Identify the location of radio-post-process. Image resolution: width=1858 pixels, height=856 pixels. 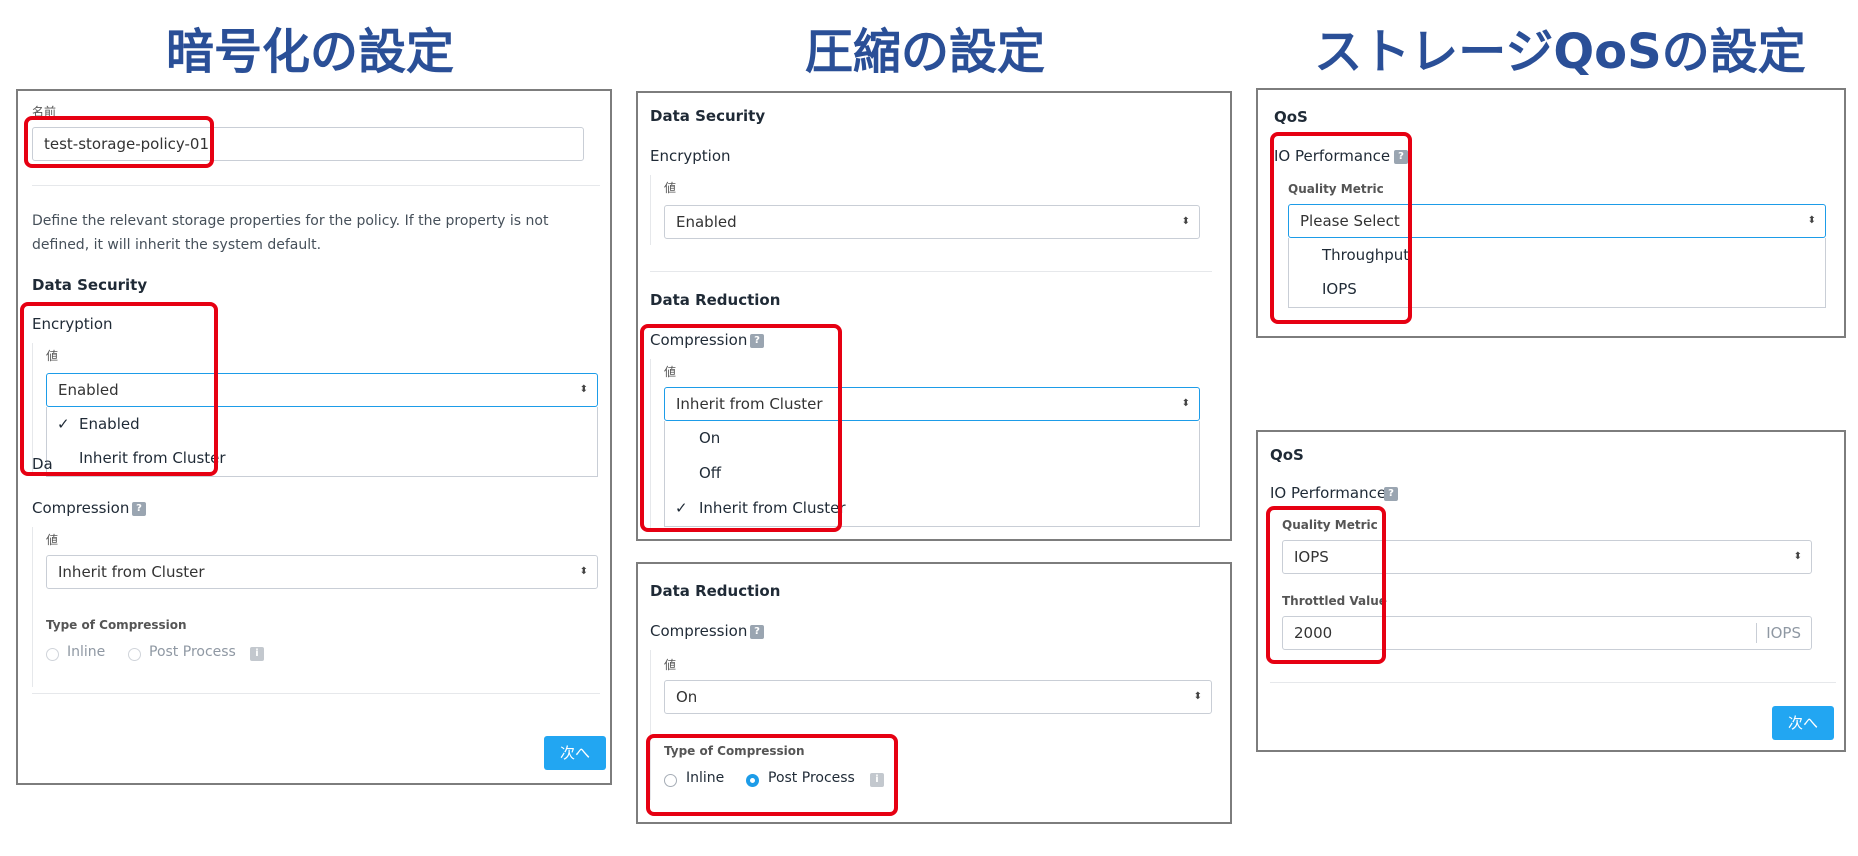
(134, 654).